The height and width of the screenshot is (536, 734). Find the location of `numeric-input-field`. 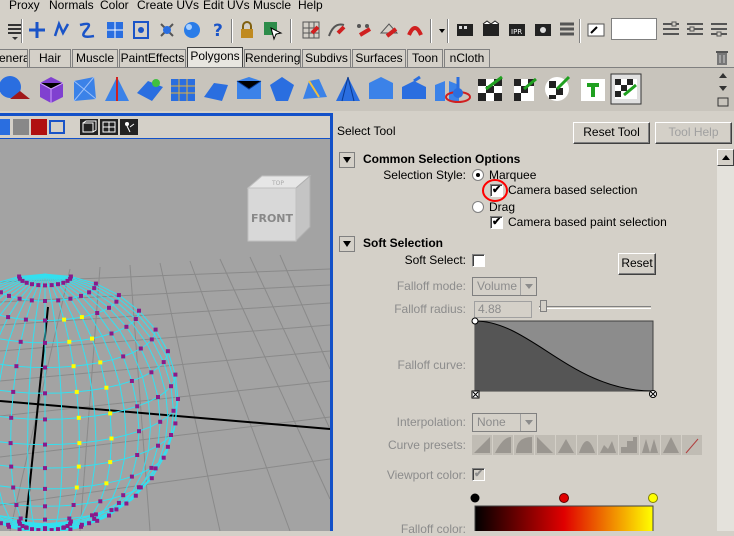

numeric-input-field is located at coordinates (634, 29).